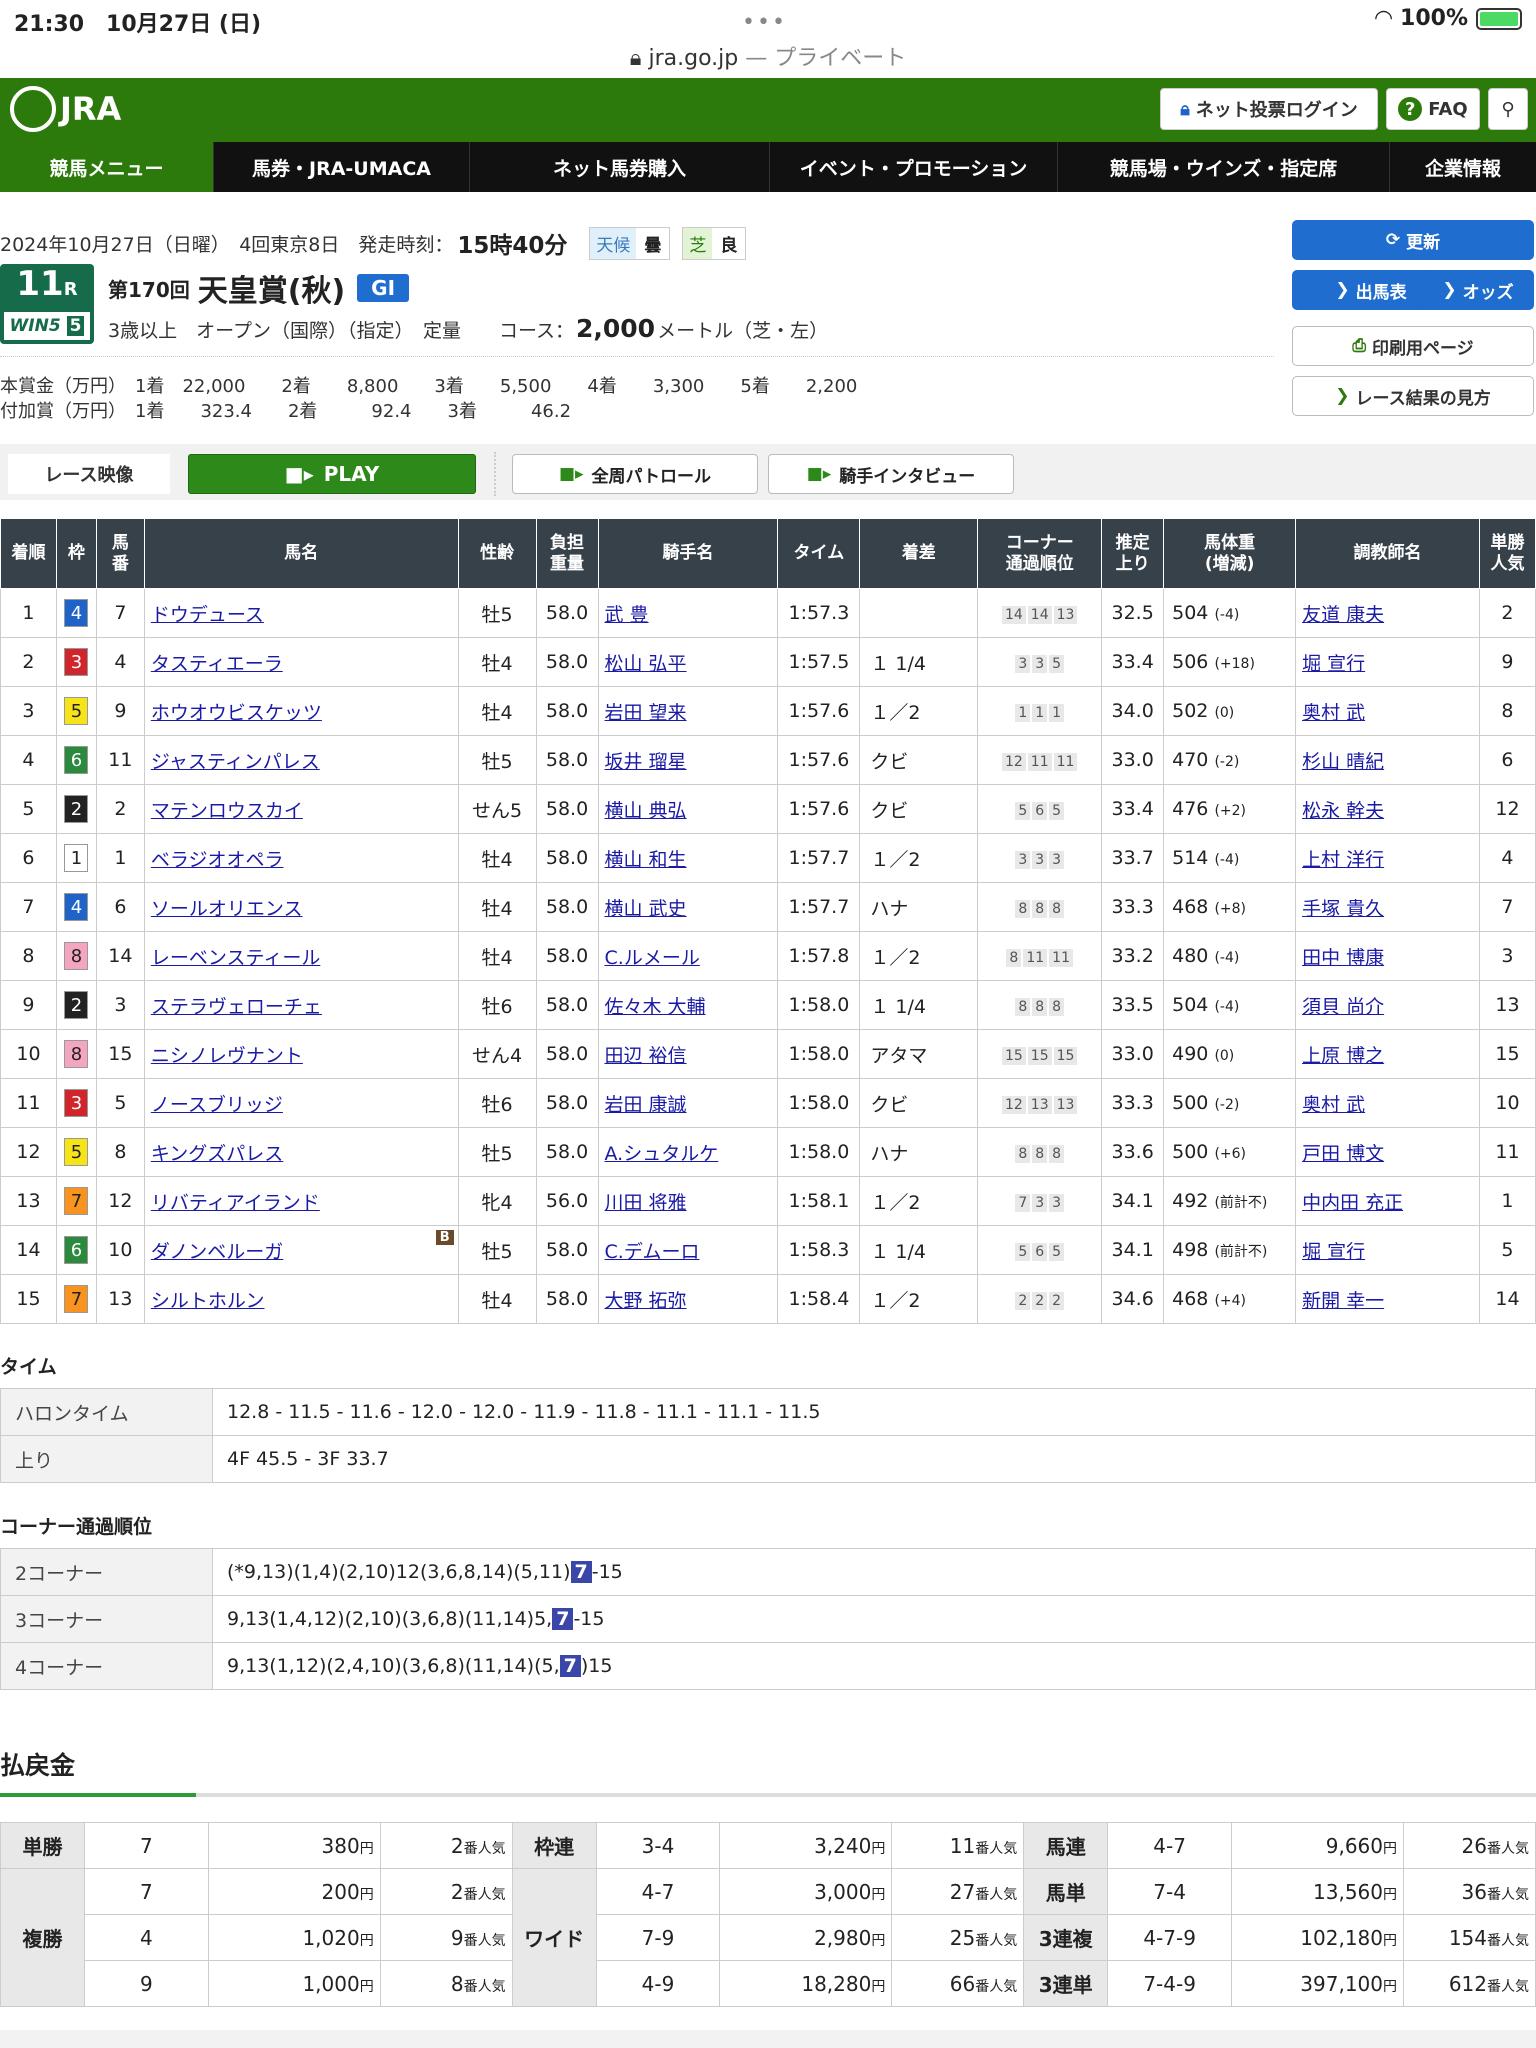 The width and height of the screenshot is (1536, 2048). I want to click on payout-amount-cell: 3,000円, so click(806, 1891).